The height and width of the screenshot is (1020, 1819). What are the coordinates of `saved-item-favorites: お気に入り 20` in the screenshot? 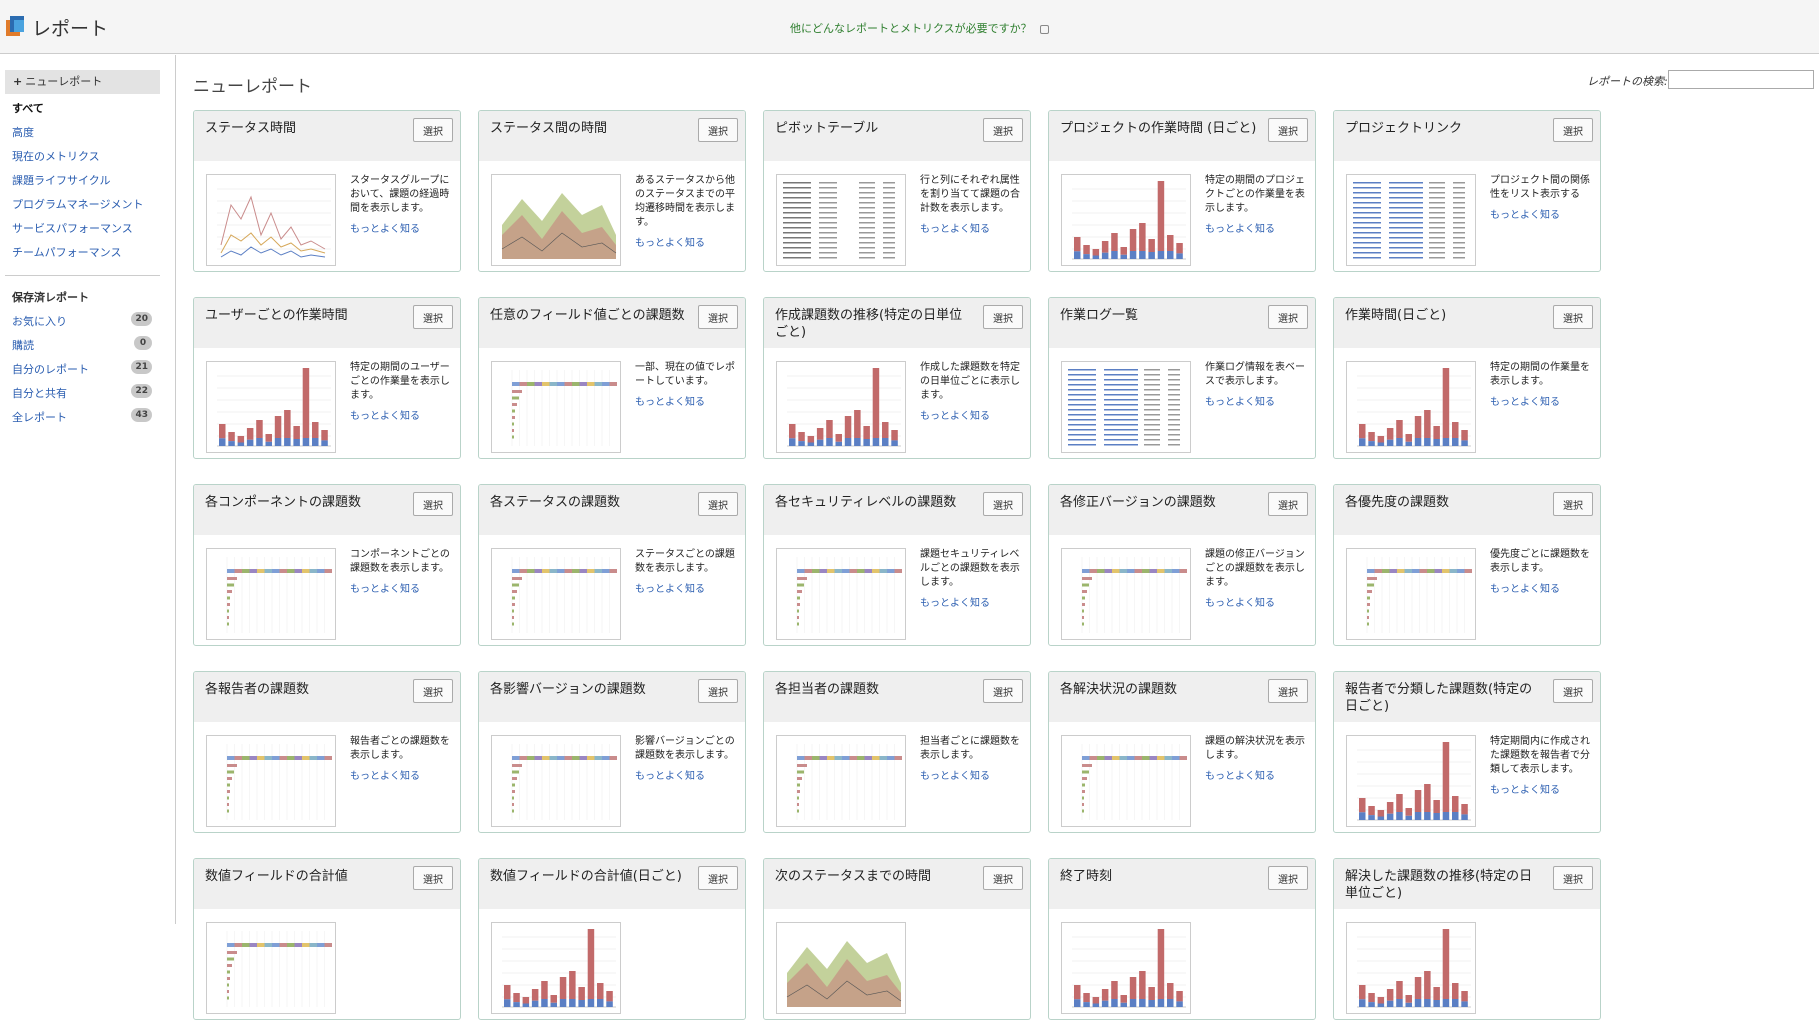 It's located at (82, 320).